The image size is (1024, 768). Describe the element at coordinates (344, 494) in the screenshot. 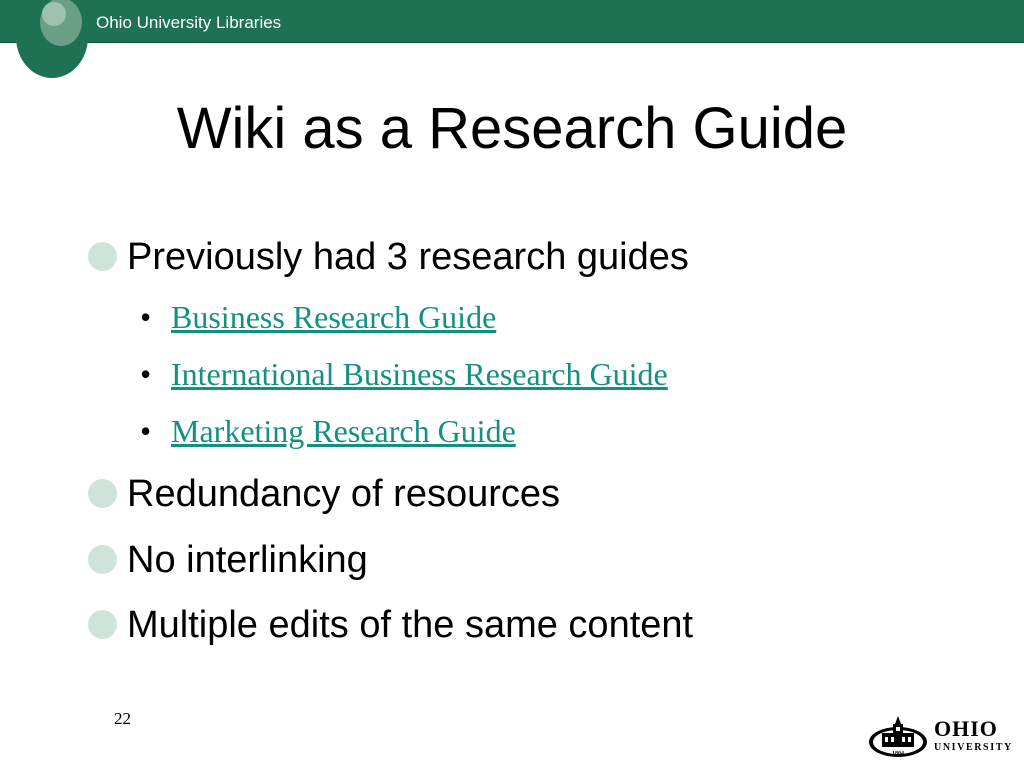

I see `bullet-text: Redundancy of resources` at that location.